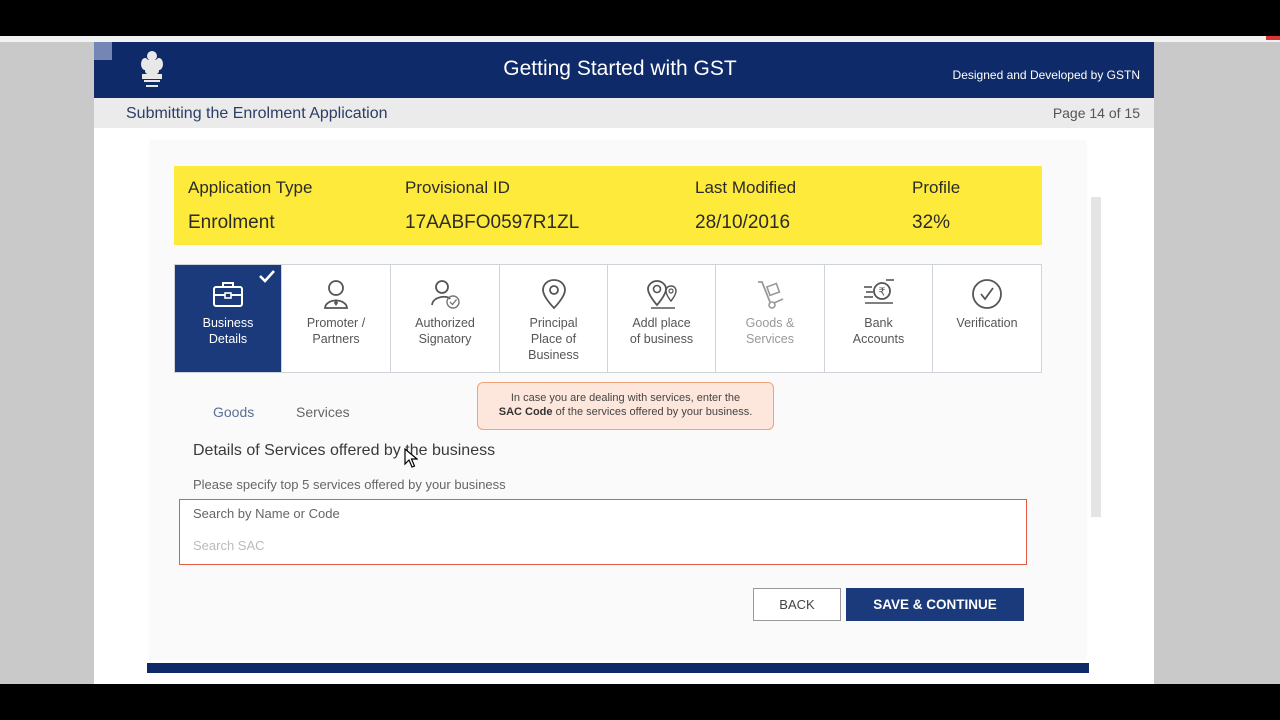  Describe the element at coordinates (770, 331) in the screenshot. I see `tab-goods-services-label: Goods & Services` at that location.